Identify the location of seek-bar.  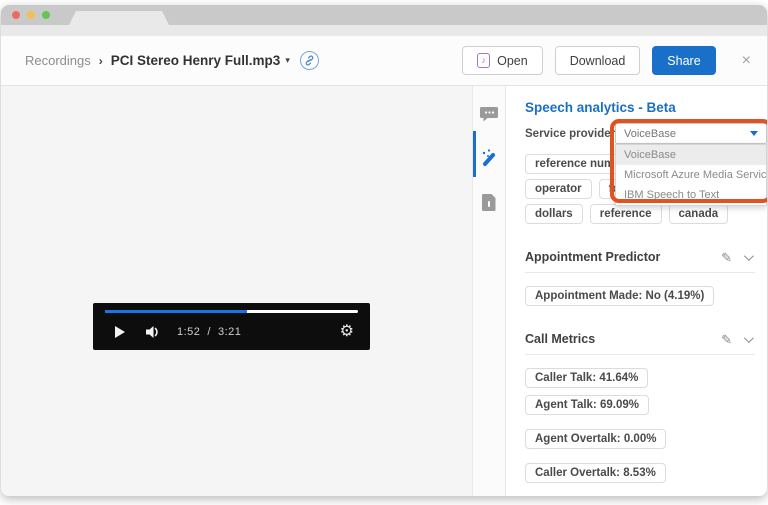
(231, 311).